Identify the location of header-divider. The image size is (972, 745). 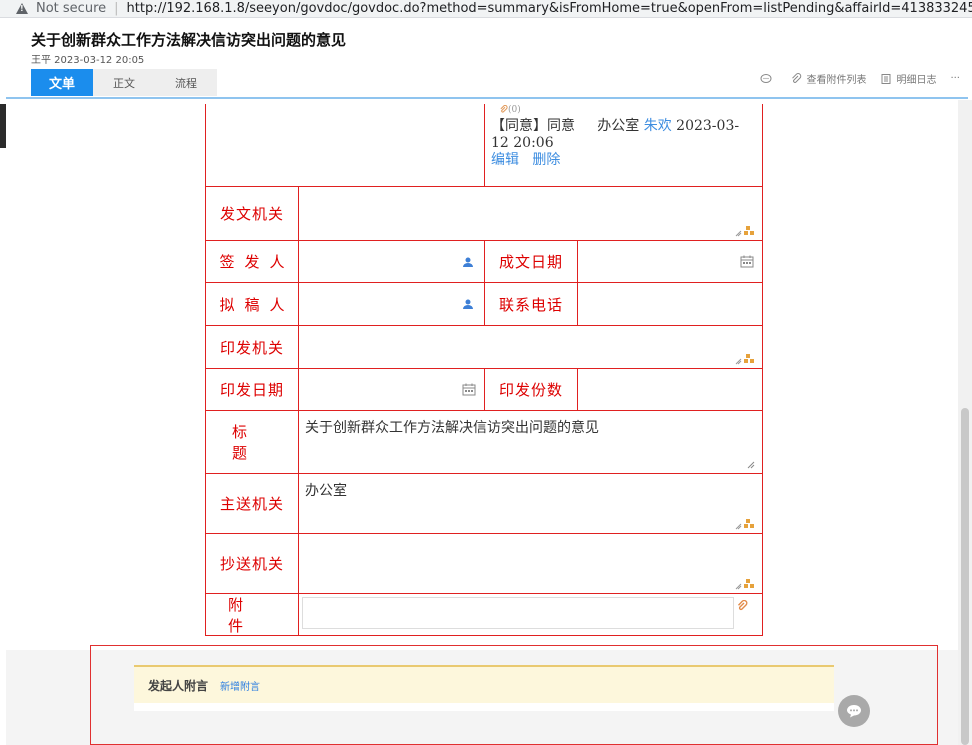
(487, 98).